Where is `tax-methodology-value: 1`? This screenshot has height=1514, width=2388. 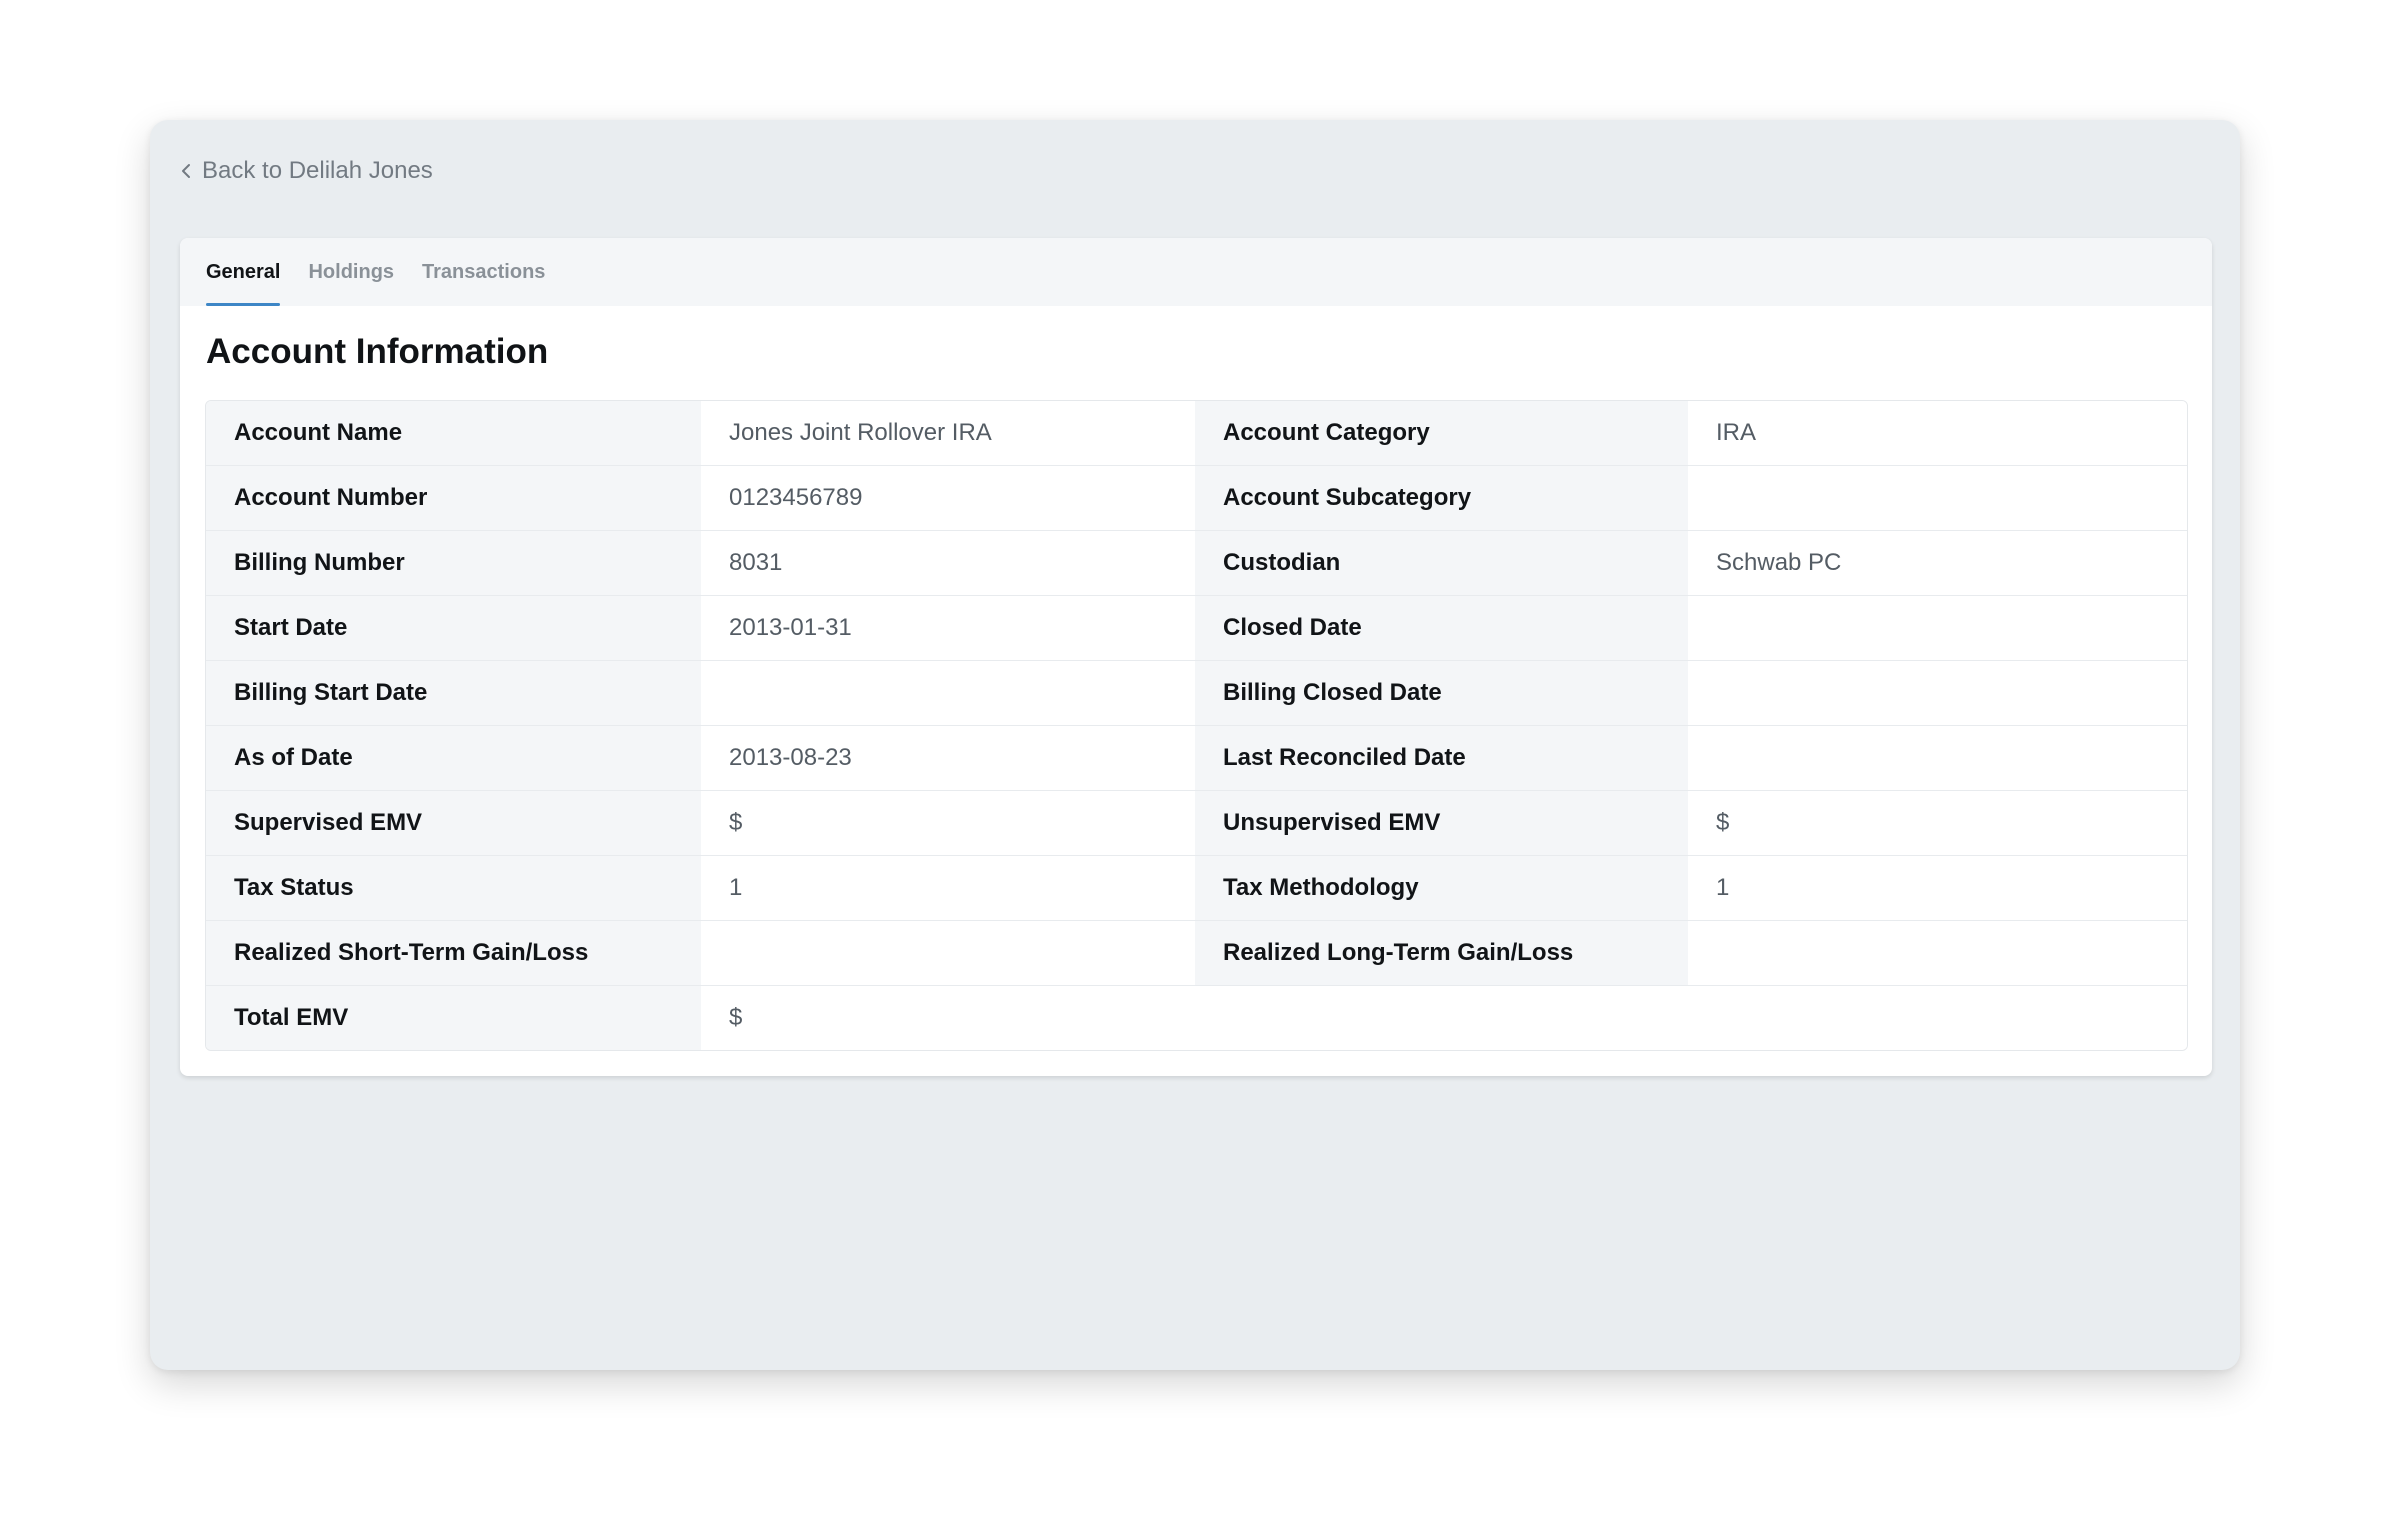
tax-methodology-value: 1 is located at coordinates (1937, 888).